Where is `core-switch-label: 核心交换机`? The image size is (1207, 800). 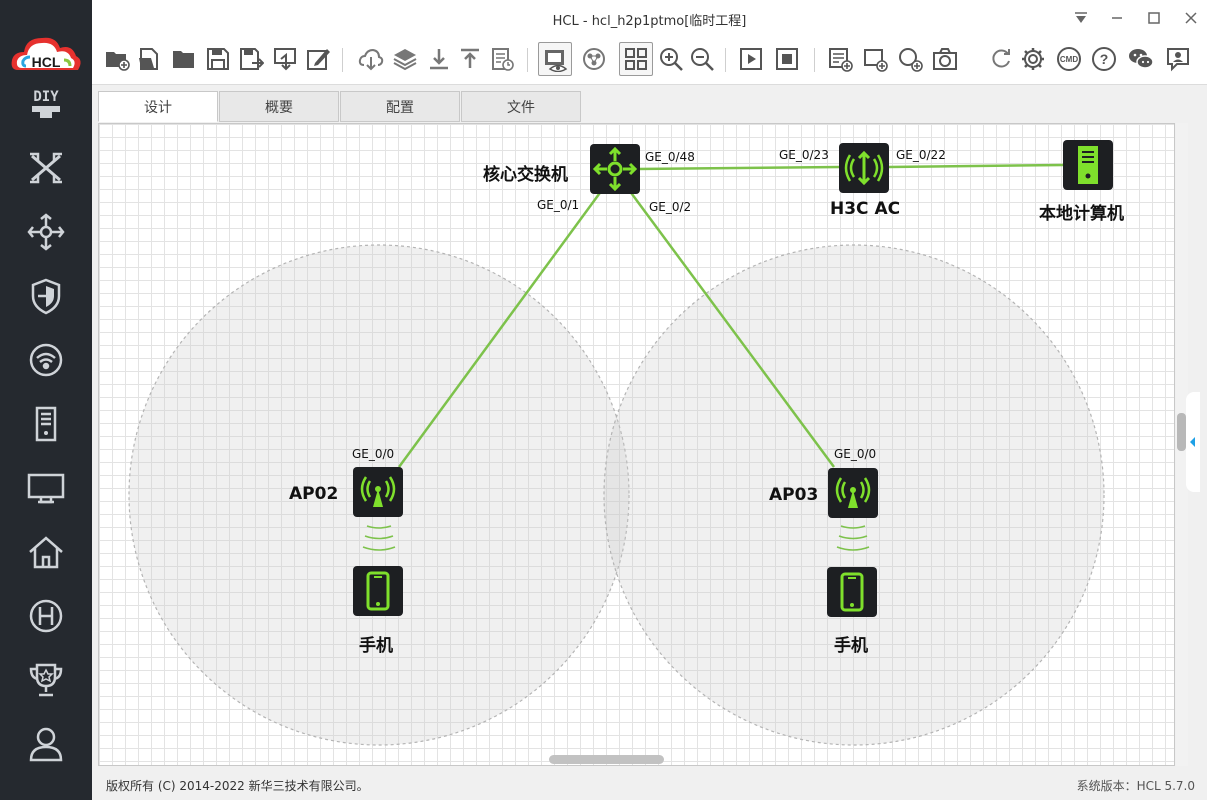
core-switch-label: 核心交换机 is located at coordinates (525, 175).